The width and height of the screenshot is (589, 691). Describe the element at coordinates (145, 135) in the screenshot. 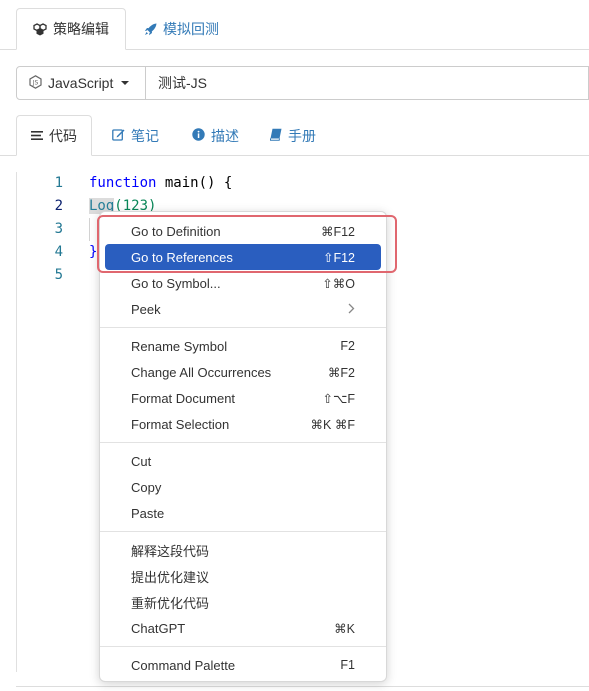

I see `tab-notes-label: 笔记` at that location.